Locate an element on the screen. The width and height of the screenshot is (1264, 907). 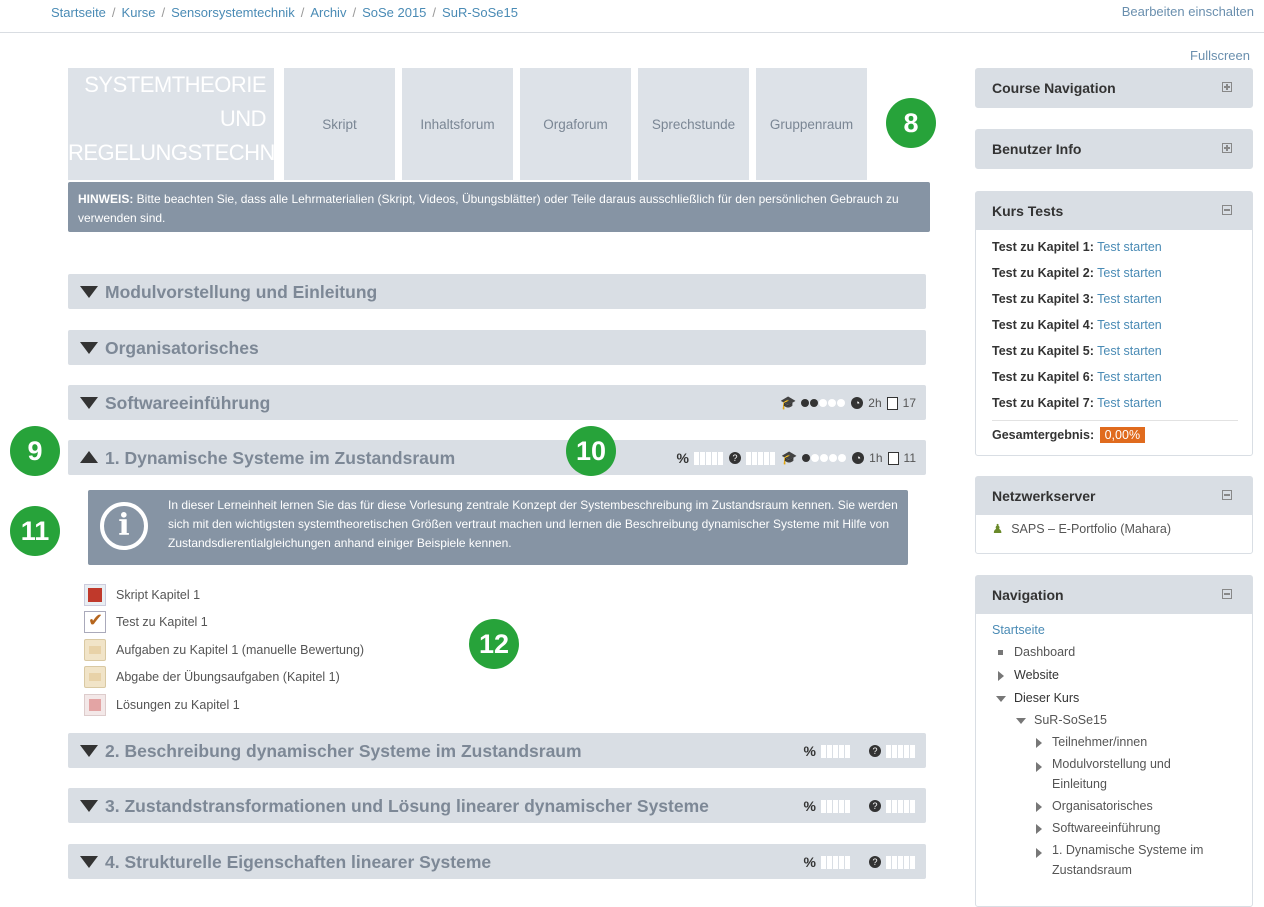
nav-label: Teilnehmer/innen is located at coordinates (1100, 742).